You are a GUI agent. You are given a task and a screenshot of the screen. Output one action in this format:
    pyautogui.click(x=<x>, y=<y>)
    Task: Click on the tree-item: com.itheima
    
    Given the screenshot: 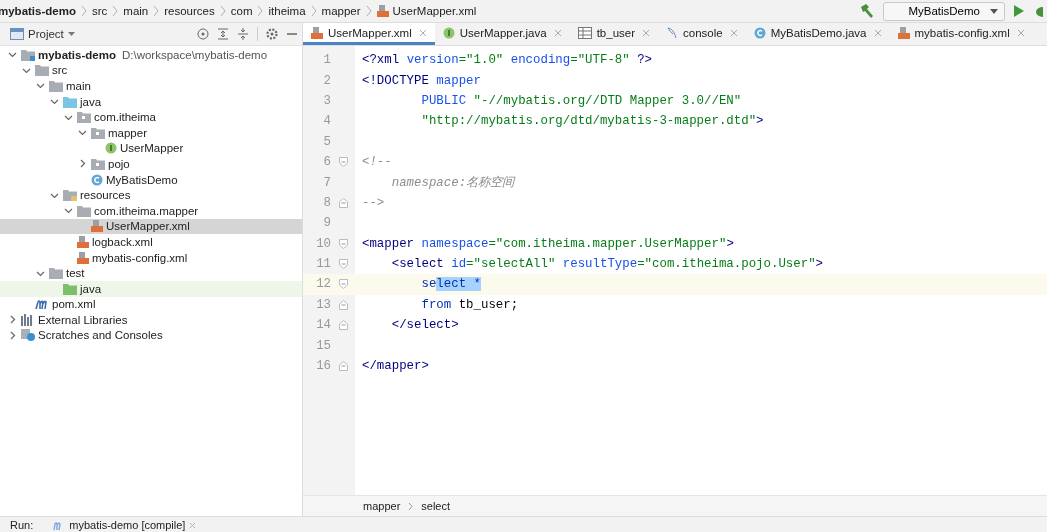 What is the action you would take?
    pyautogui.click(x=151, y=117)
    